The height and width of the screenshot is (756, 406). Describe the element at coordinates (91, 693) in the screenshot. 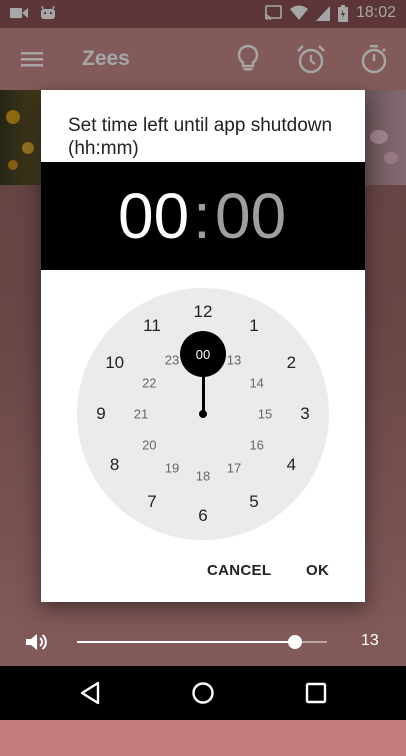

I see `back-icon` at that location.